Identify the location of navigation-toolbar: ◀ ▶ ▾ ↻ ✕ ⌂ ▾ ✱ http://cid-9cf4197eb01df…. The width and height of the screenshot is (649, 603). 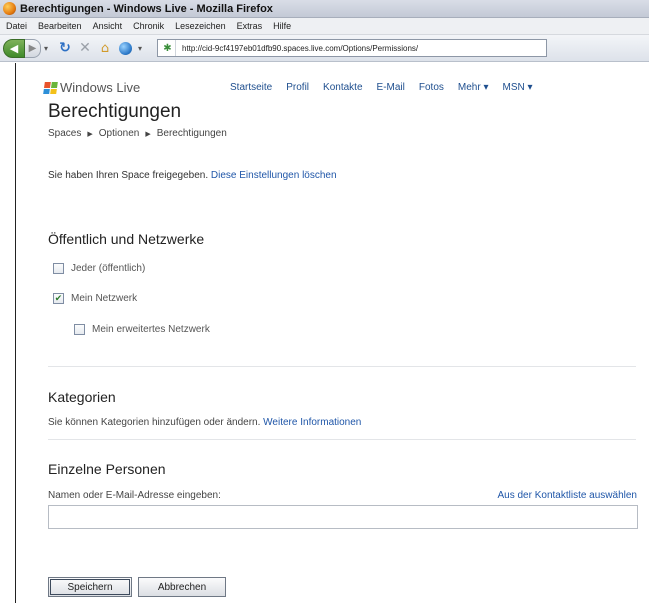
(324, 48).